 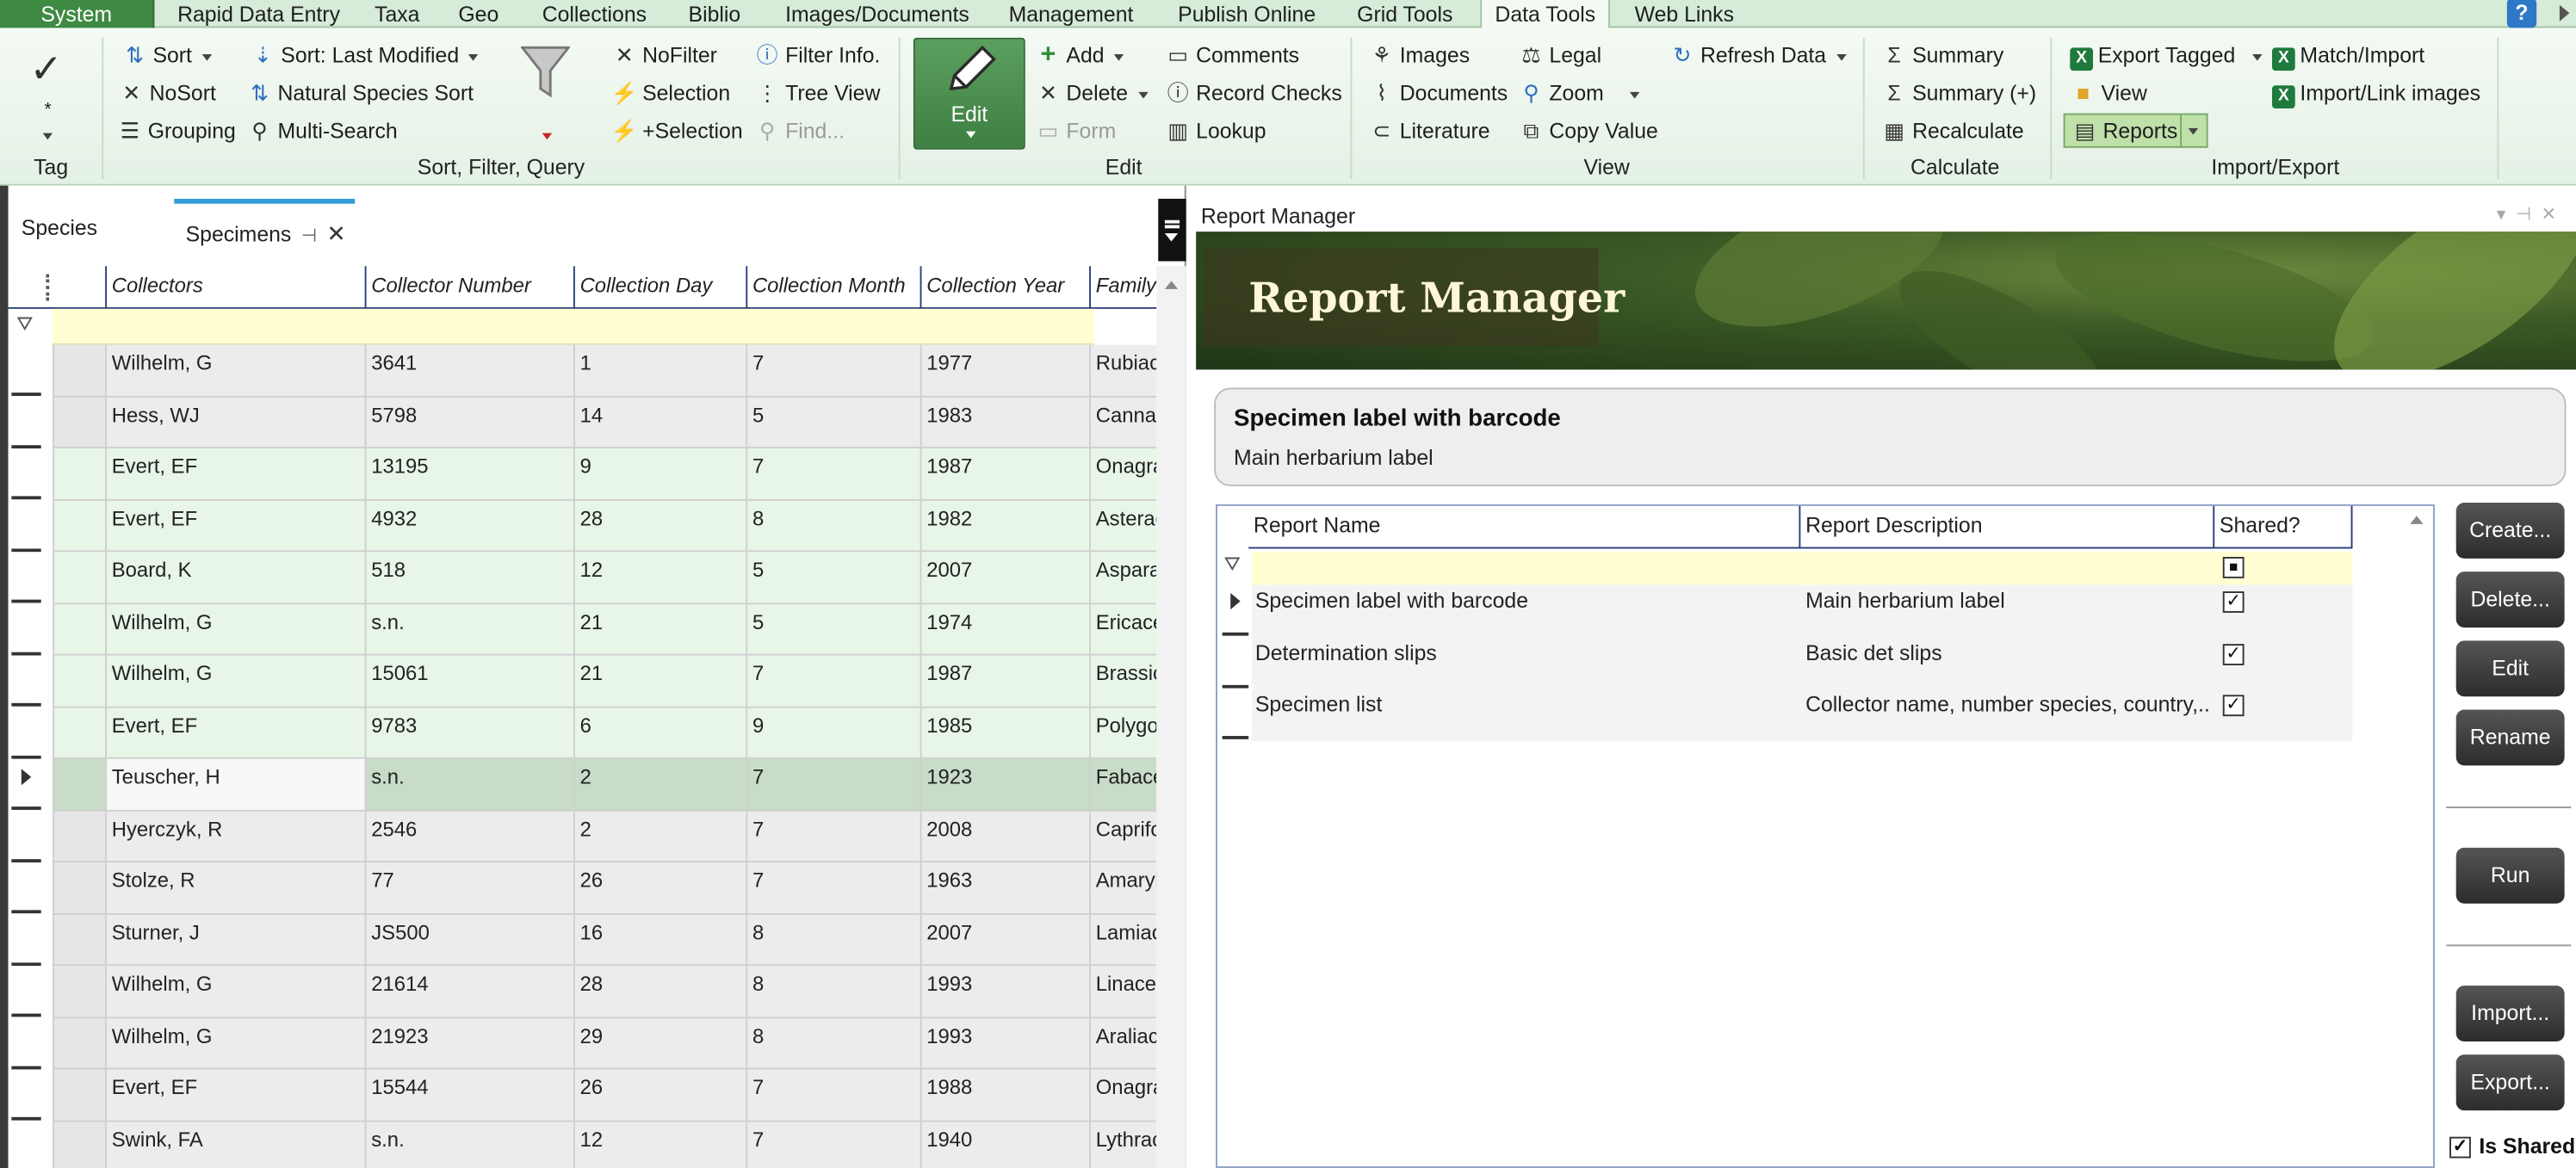 What do you see at coordinates (1123, 836) in the screenshot?
I see `table-cell: Caprifoliaceae` at bounding box center [1123, 836].